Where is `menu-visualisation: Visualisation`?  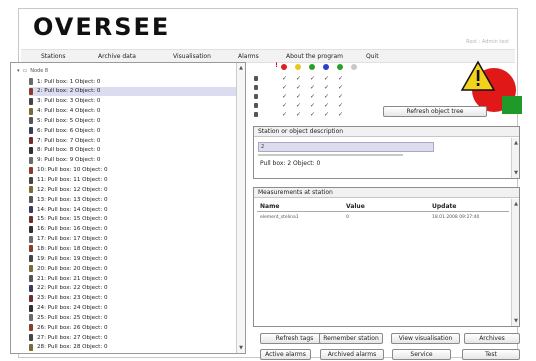 menu-visualisation: Visualisation is located at coordinates (192, 56).